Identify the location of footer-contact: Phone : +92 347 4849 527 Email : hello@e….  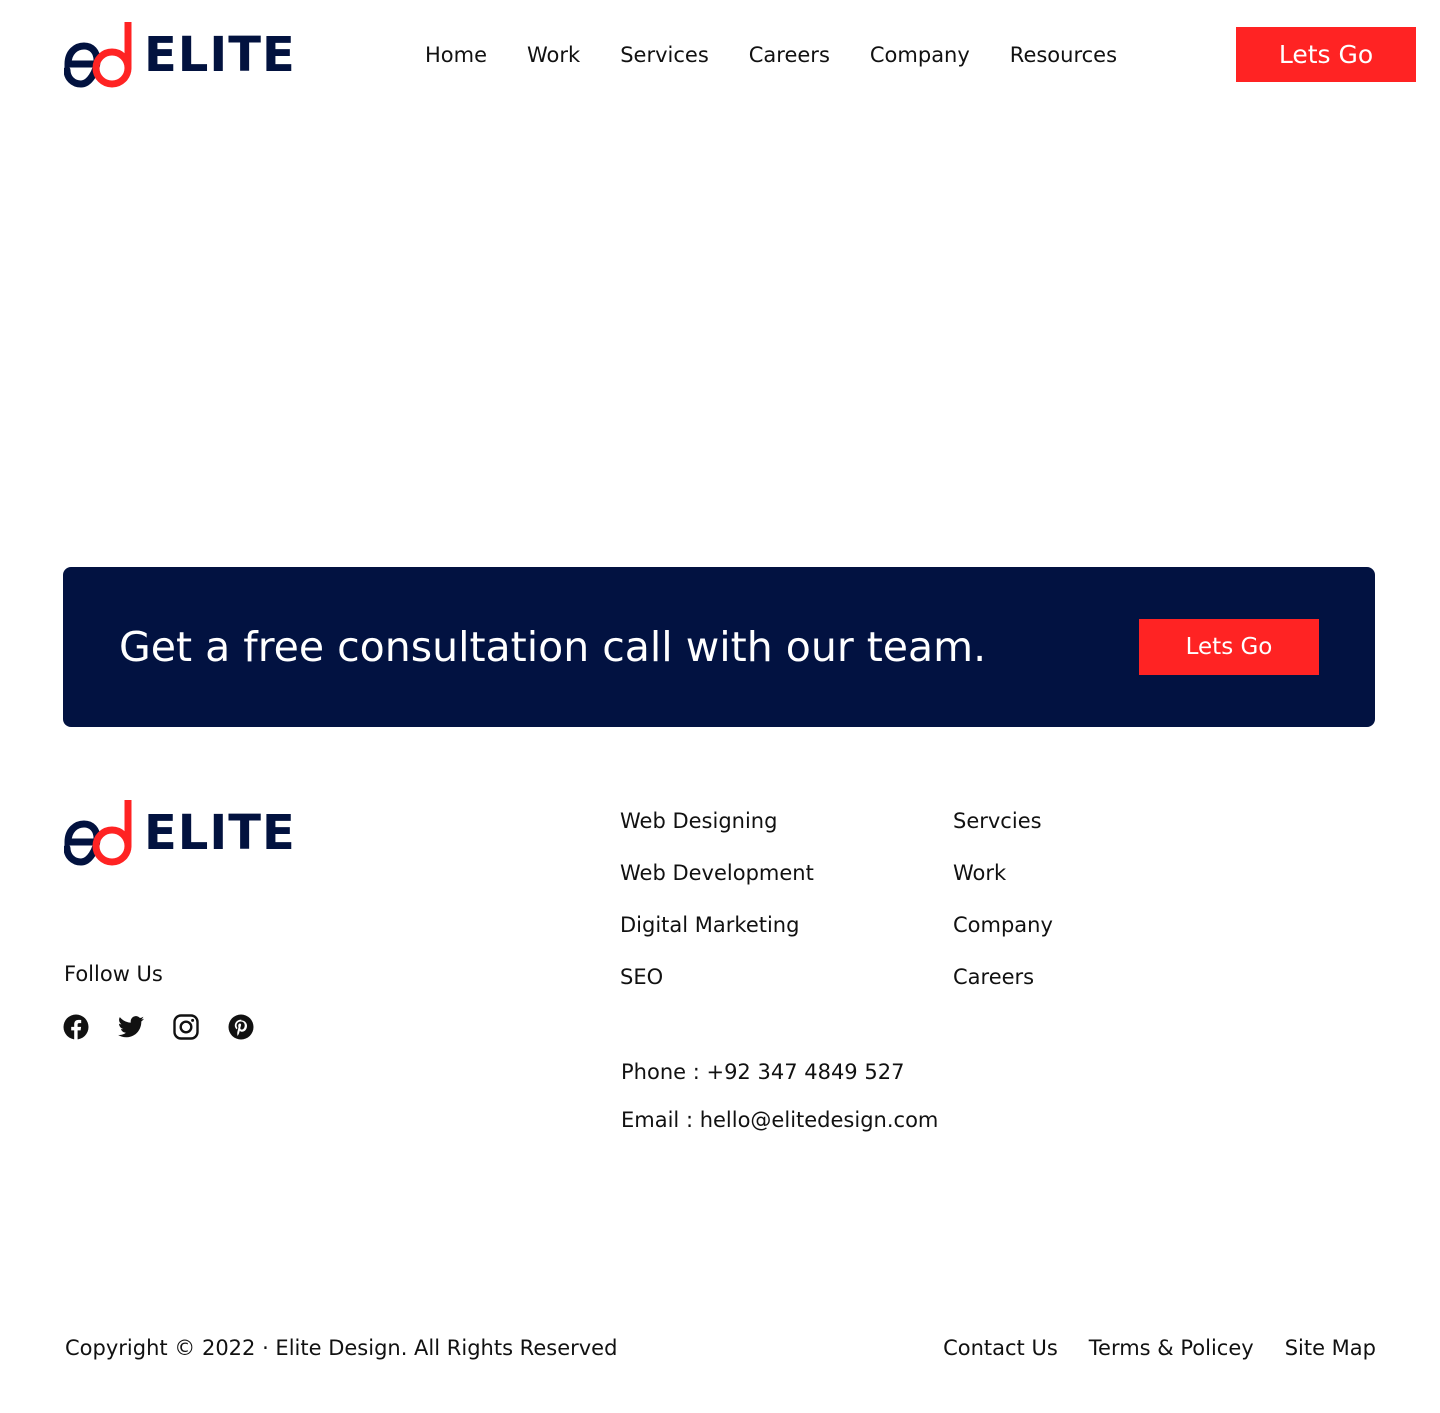
(779, 1106).